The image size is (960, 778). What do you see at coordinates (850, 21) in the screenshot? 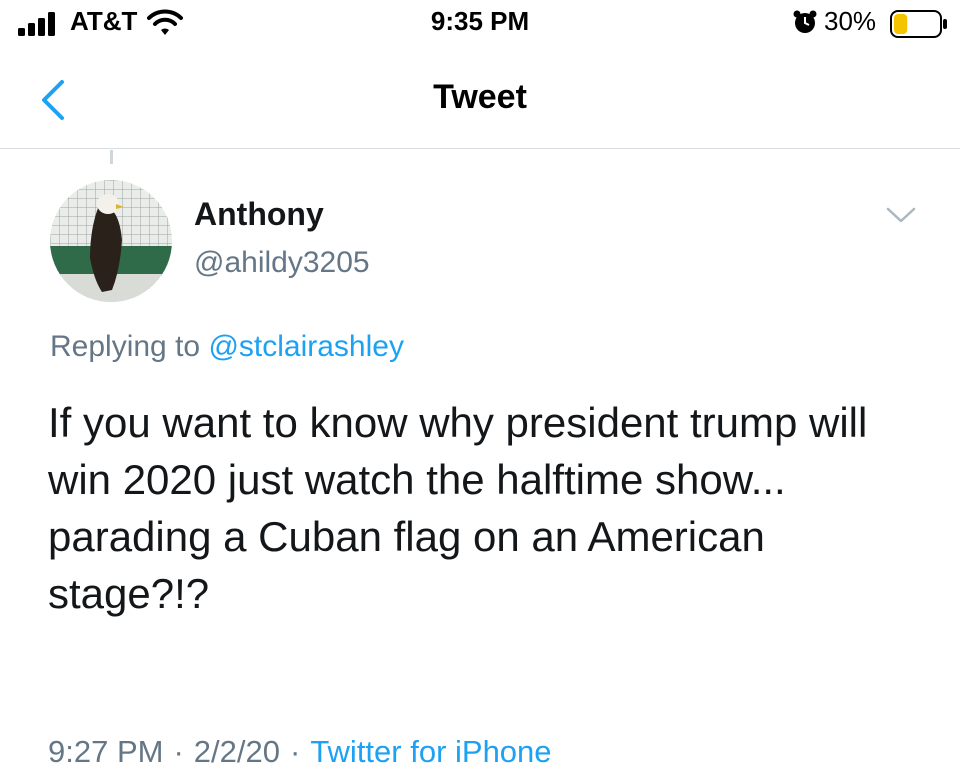
I see `battery-percentage: 30%` at bounding box center [850, 21].